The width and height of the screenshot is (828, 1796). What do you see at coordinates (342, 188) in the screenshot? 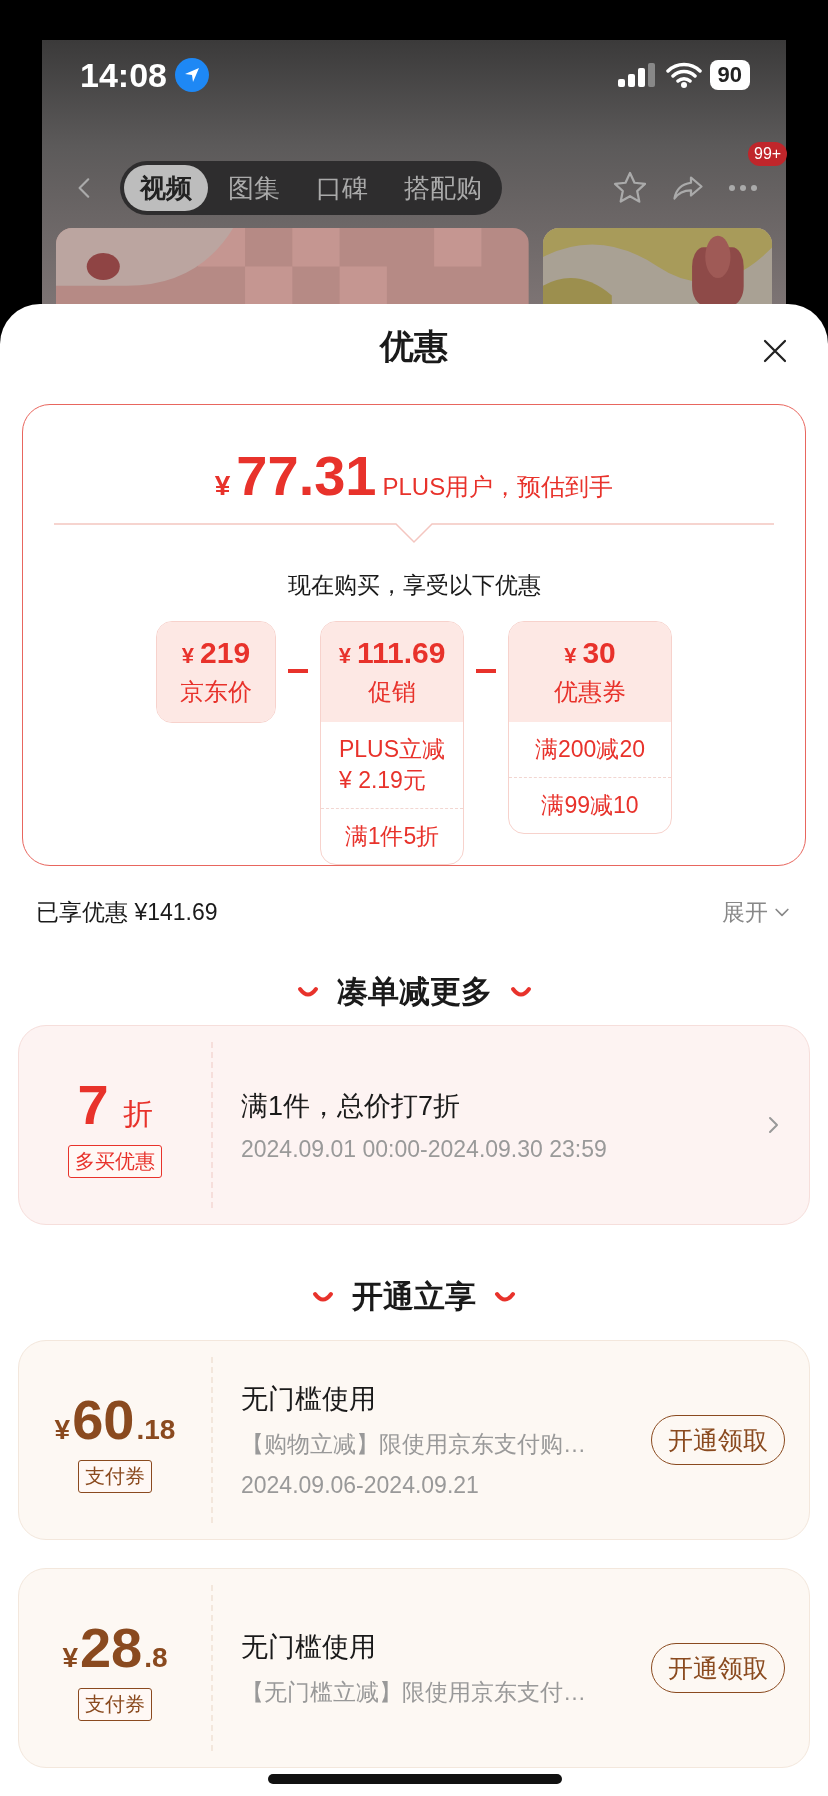
I see `media-tab: 口碑` at bounding box center [342, 188].